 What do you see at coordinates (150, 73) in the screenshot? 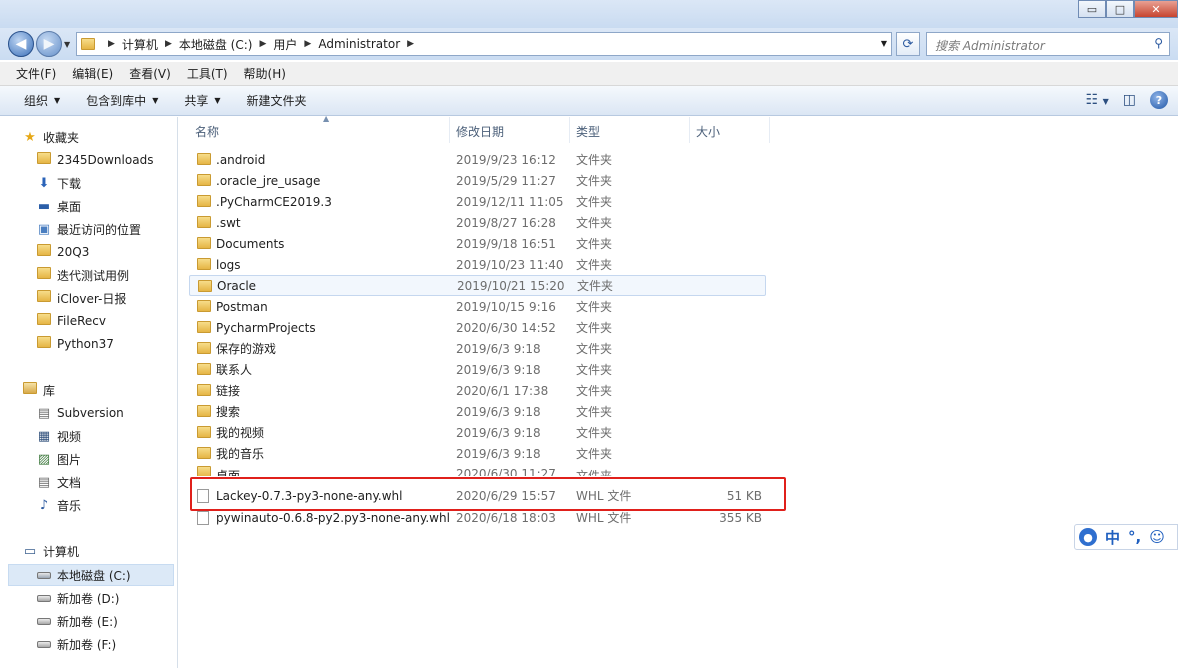
I see `menu-view: 查看(V)` at bounding box center [150, 73].